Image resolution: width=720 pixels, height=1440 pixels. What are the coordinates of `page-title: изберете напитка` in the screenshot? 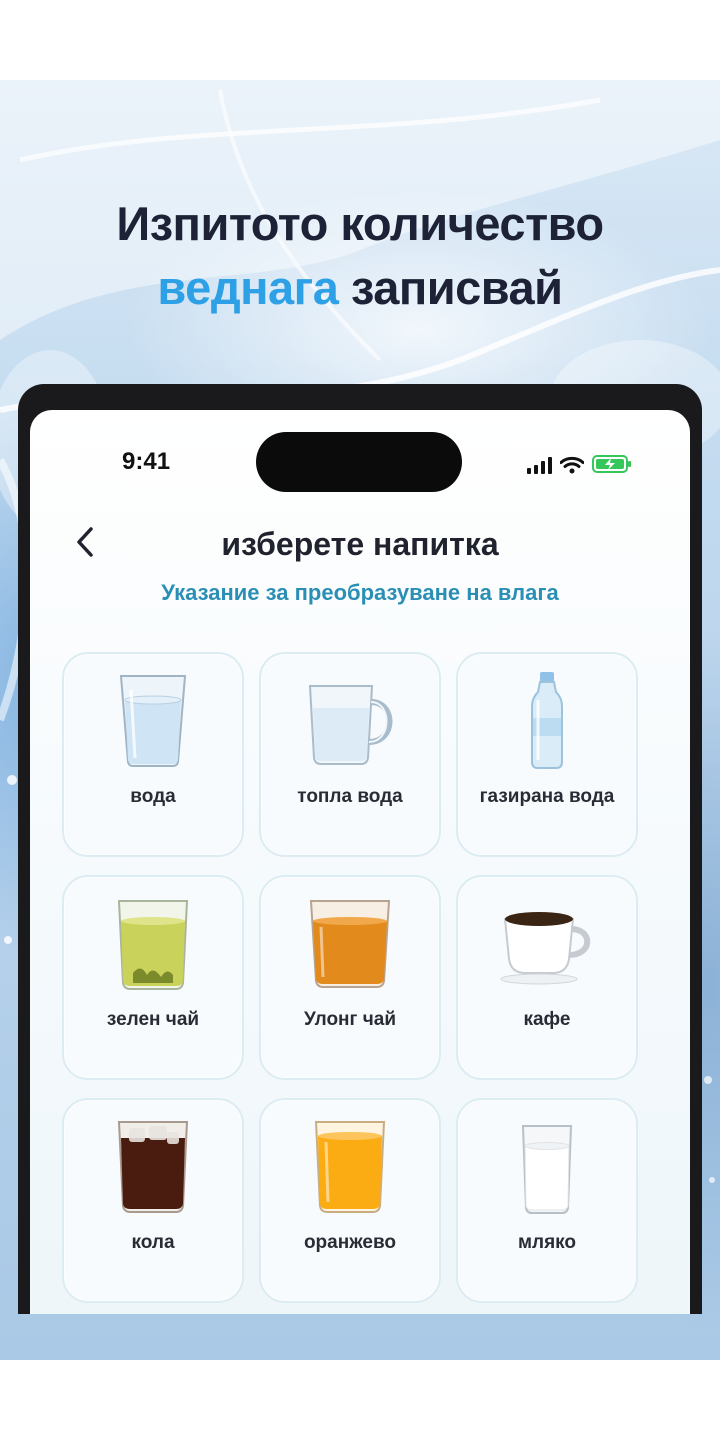 It's located at (360, 544).